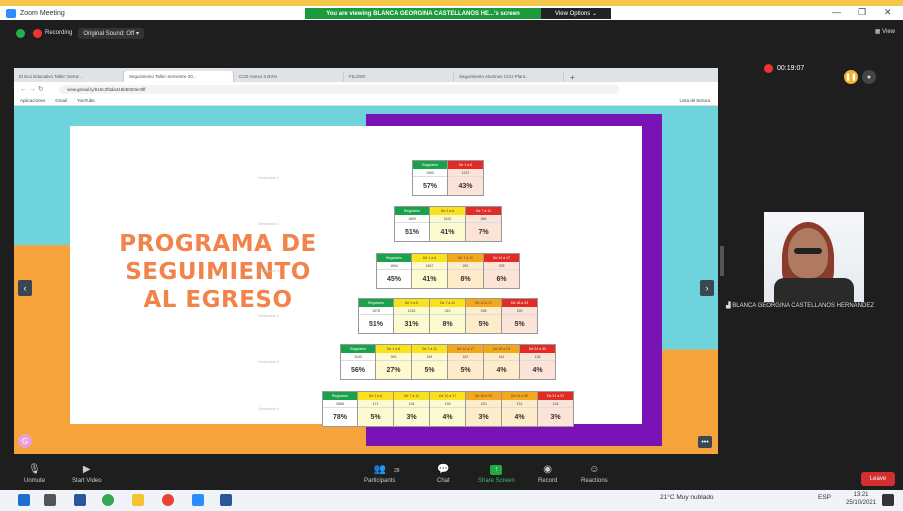 This screenshot has width=903, height=511. I want to click on task-view-icon, so click(50, 500).